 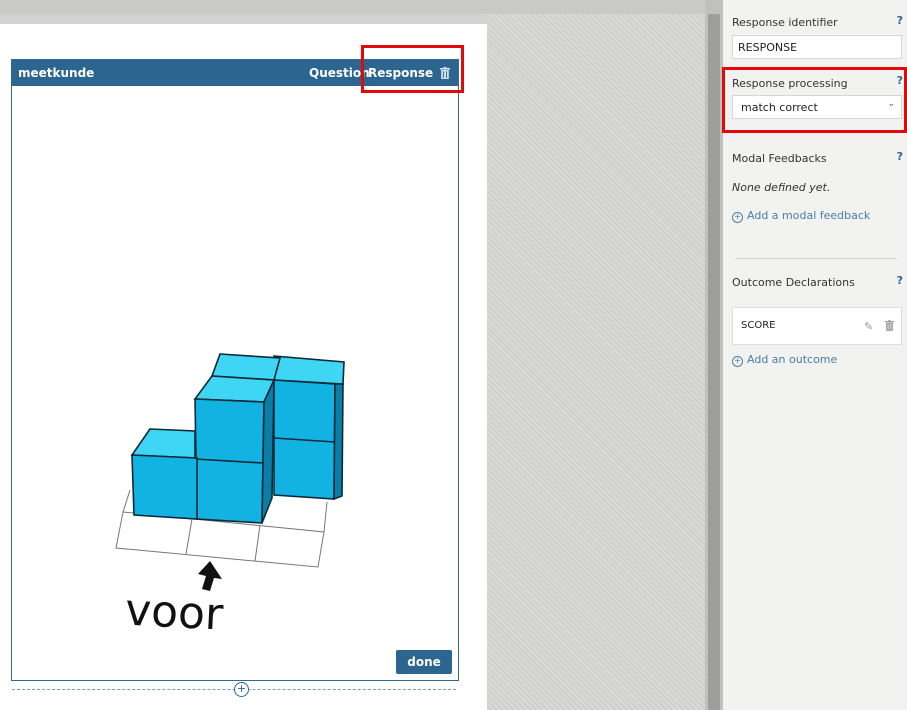 I want to click on voor-label: voor, so click(x=174, y=613).